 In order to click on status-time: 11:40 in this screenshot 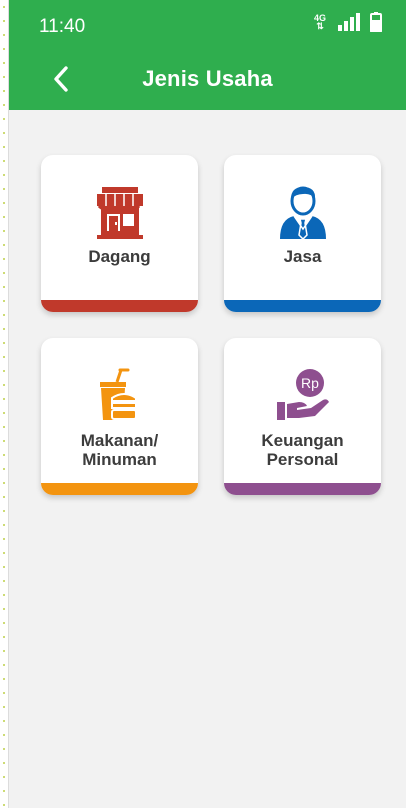, I will do `click(62, 26)`.